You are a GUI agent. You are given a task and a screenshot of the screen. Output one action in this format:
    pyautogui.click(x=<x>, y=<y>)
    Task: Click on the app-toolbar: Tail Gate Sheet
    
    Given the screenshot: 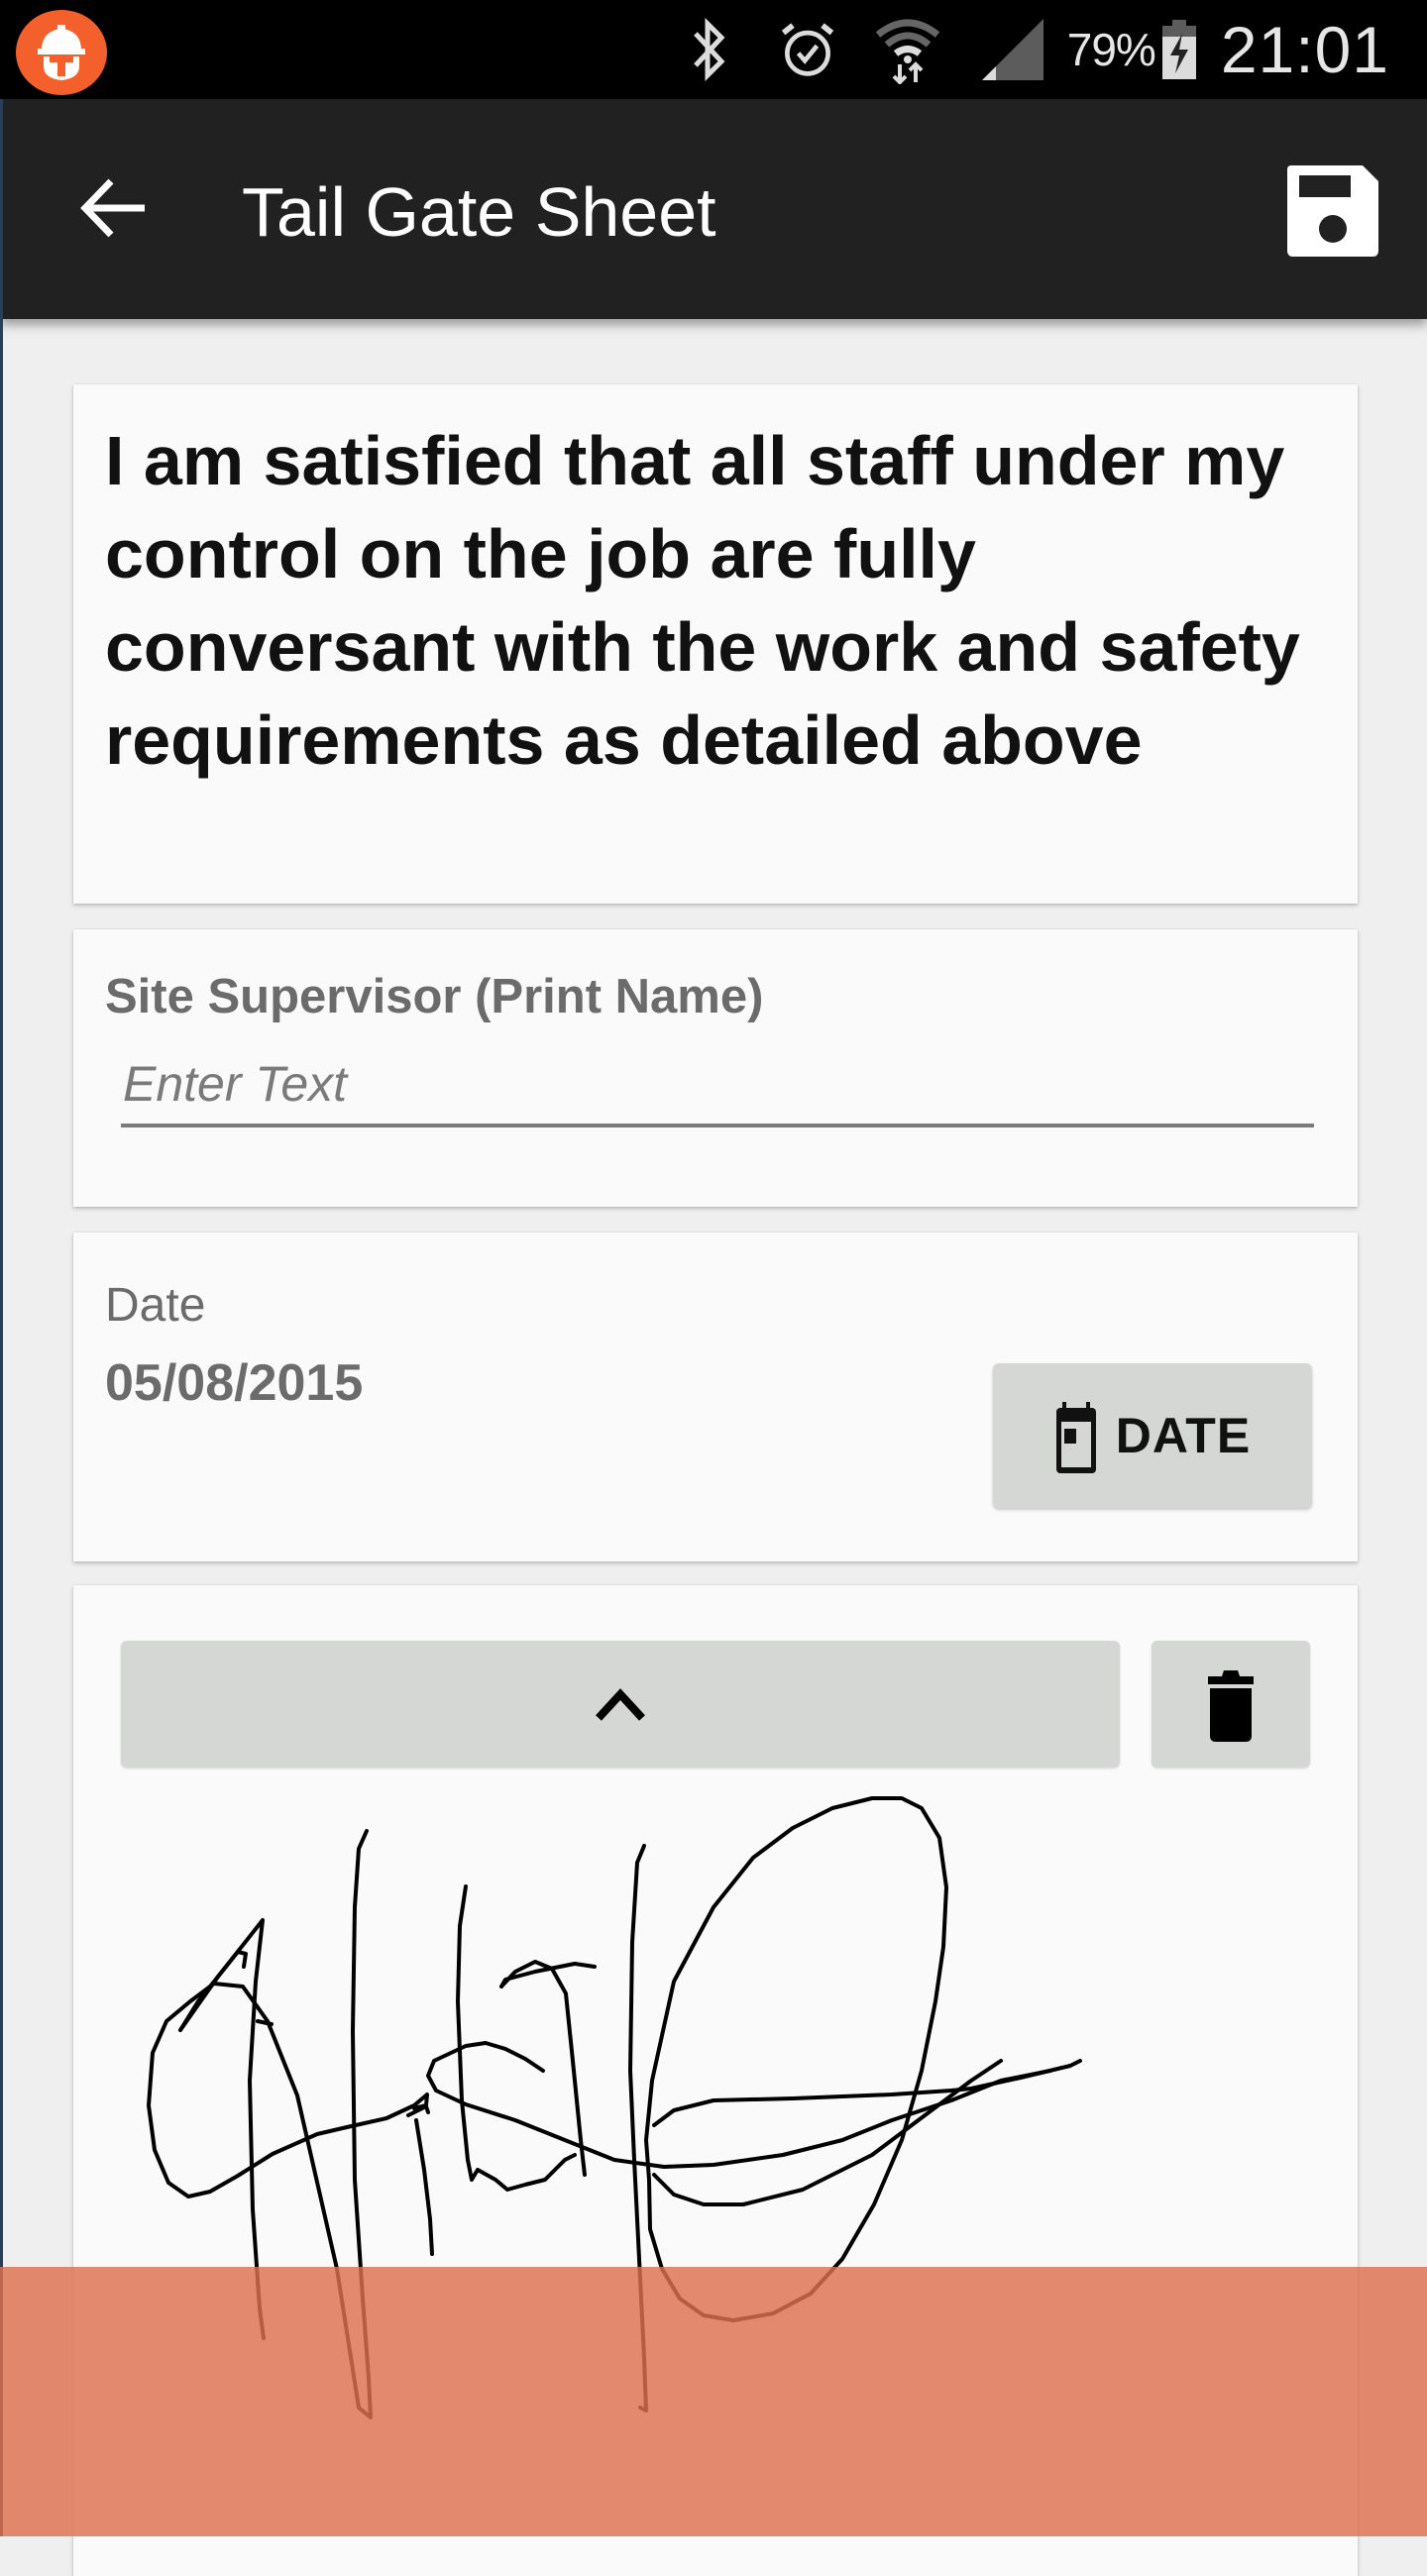 What is the action you would take?
    pyautogui.click(x=713, y=209)
    